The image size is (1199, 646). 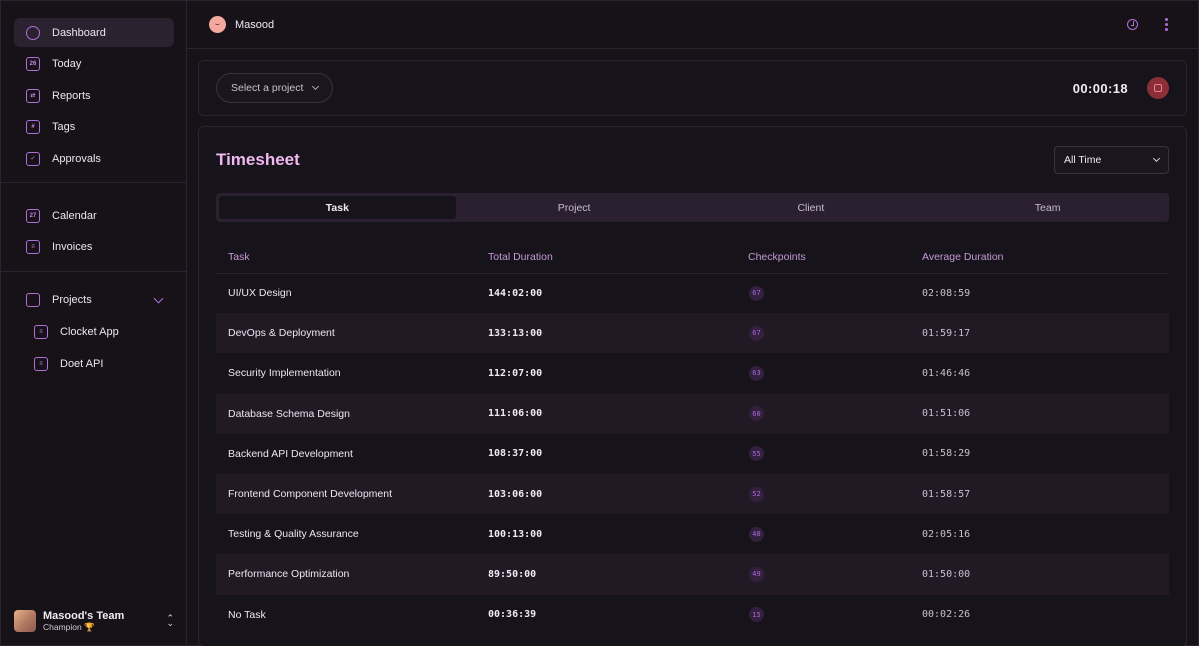 I want to click on chevron-up-down-icon: ⌃ ⌄, so click(x=170, y=620).